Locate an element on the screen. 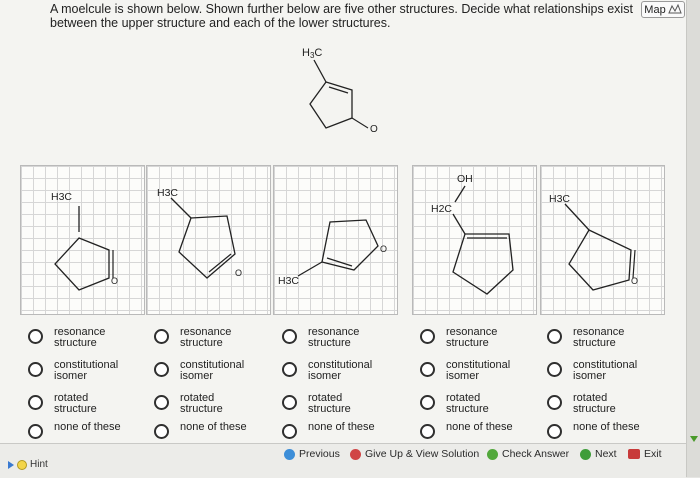  structure-panel-3: H3C O is located at coordinates (335, 240).